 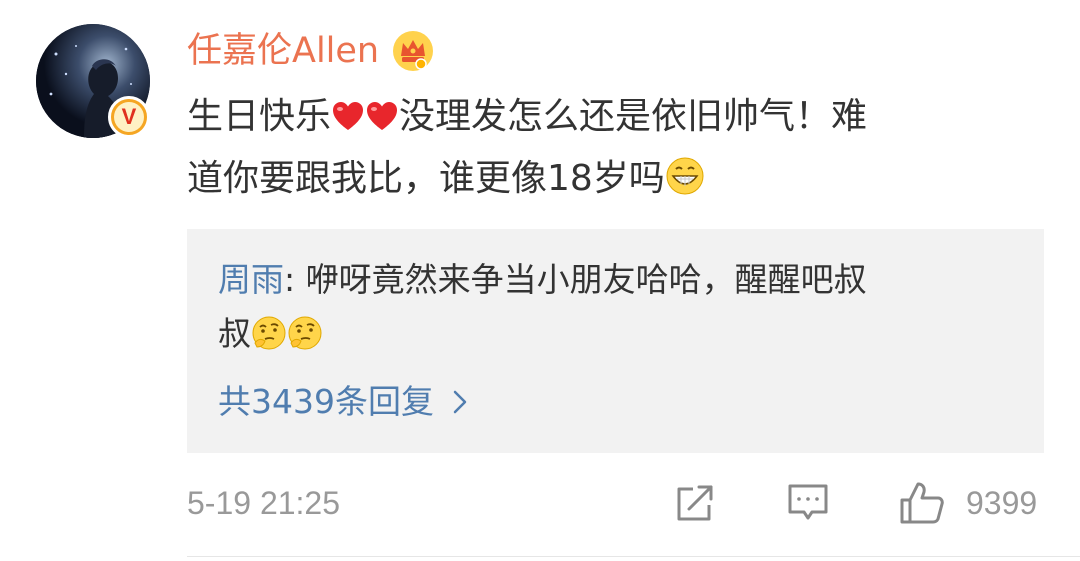 I want to click on share-button, so click(x=695, y=503).